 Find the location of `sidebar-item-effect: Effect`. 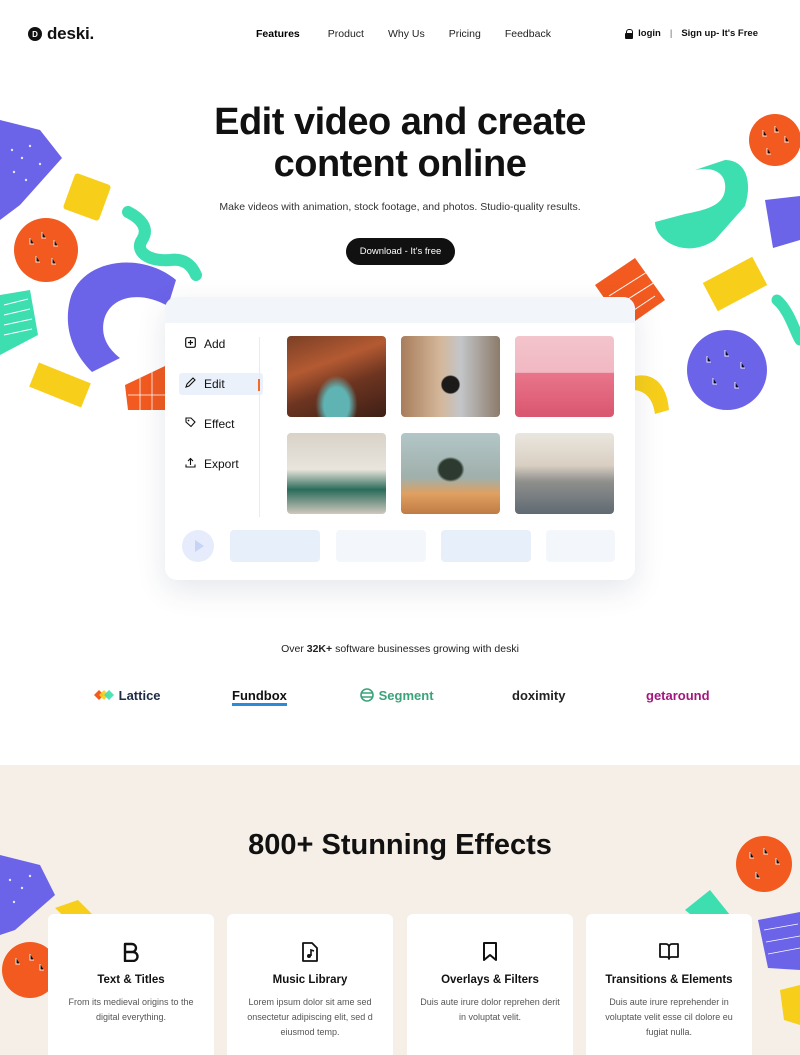

sidebar-item-effect: Effect is located at coordinates (221, 424).